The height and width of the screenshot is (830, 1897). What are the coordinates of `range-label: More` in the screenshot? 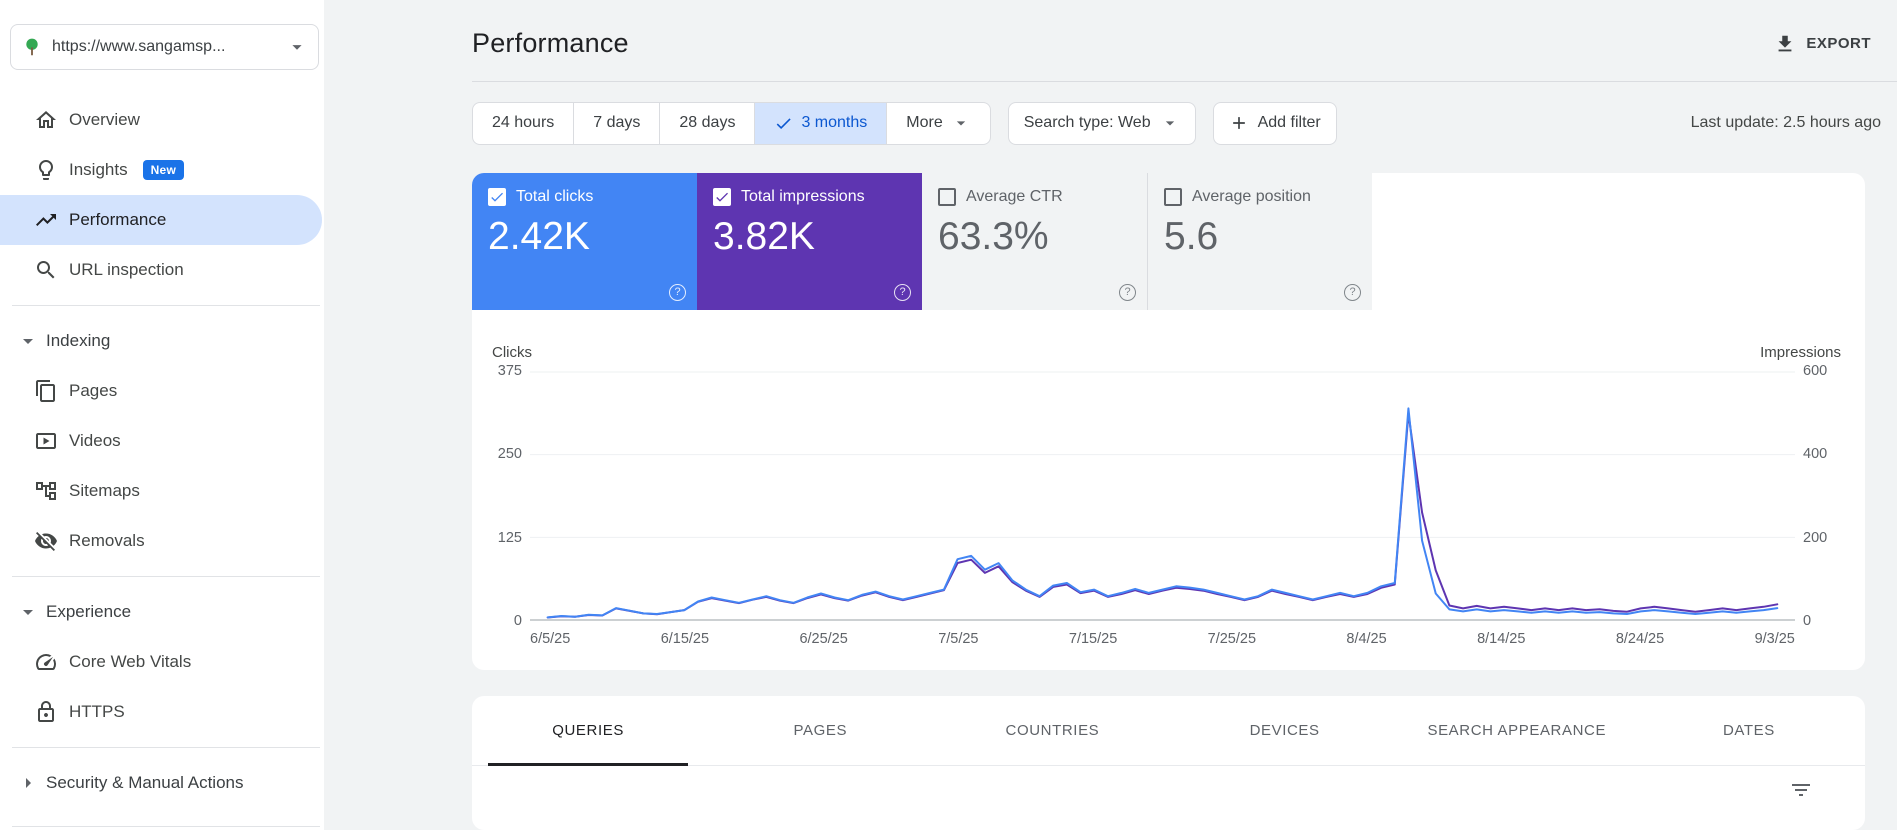 It's located at (924, 123).